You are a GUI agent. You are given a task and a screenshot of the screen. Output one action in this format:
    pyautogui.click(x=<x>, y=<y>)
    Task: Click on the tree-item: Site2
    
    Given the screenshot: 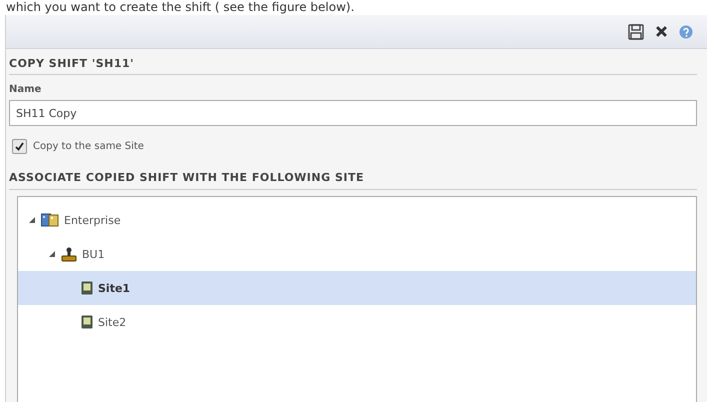 What is the action you would take?
    pyautogui.click(x=357, y=322)
    